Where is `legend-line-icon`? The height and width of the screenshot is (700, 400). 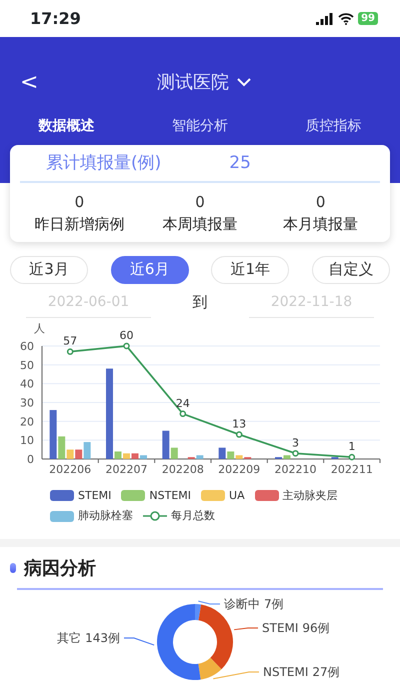 legend-line-icon is located at coordinates (155, 516).